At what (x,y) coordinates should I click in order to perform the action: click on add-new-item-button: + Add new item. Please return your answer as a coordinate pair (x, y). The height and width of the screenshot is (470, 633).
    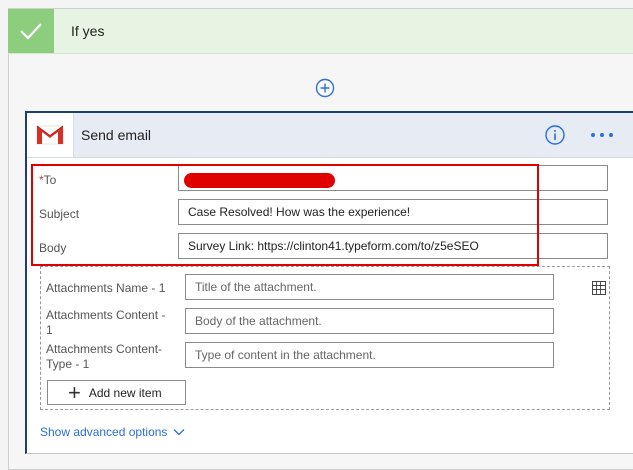
    Looking at the image, I should click on (116, 392).